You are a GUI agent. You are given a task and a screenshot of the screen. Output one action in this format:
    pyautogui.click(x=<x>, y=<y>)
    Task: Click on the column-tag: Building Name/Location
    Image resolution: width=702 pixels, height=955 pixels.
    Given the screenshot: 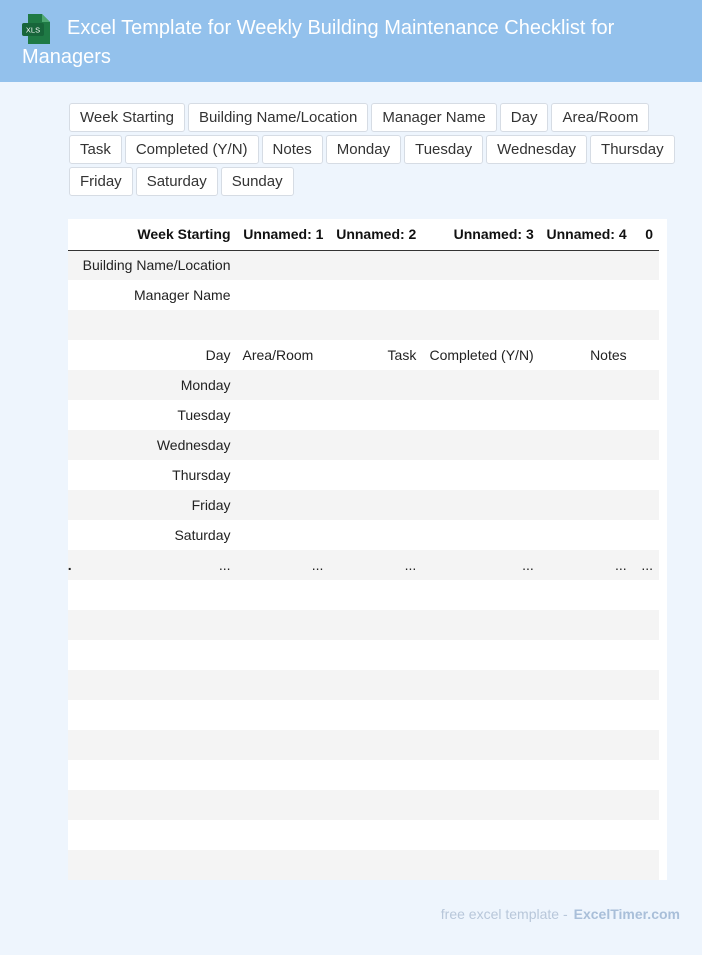 What is the action you would take?
    pyautogui.click(x=278, y=117)
    